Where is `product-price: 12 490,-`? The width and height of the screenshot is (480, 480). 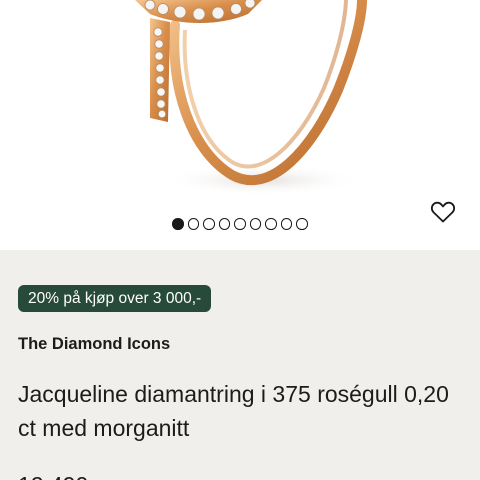
product-price: 12 490,- is located at coordinates (60, 476).